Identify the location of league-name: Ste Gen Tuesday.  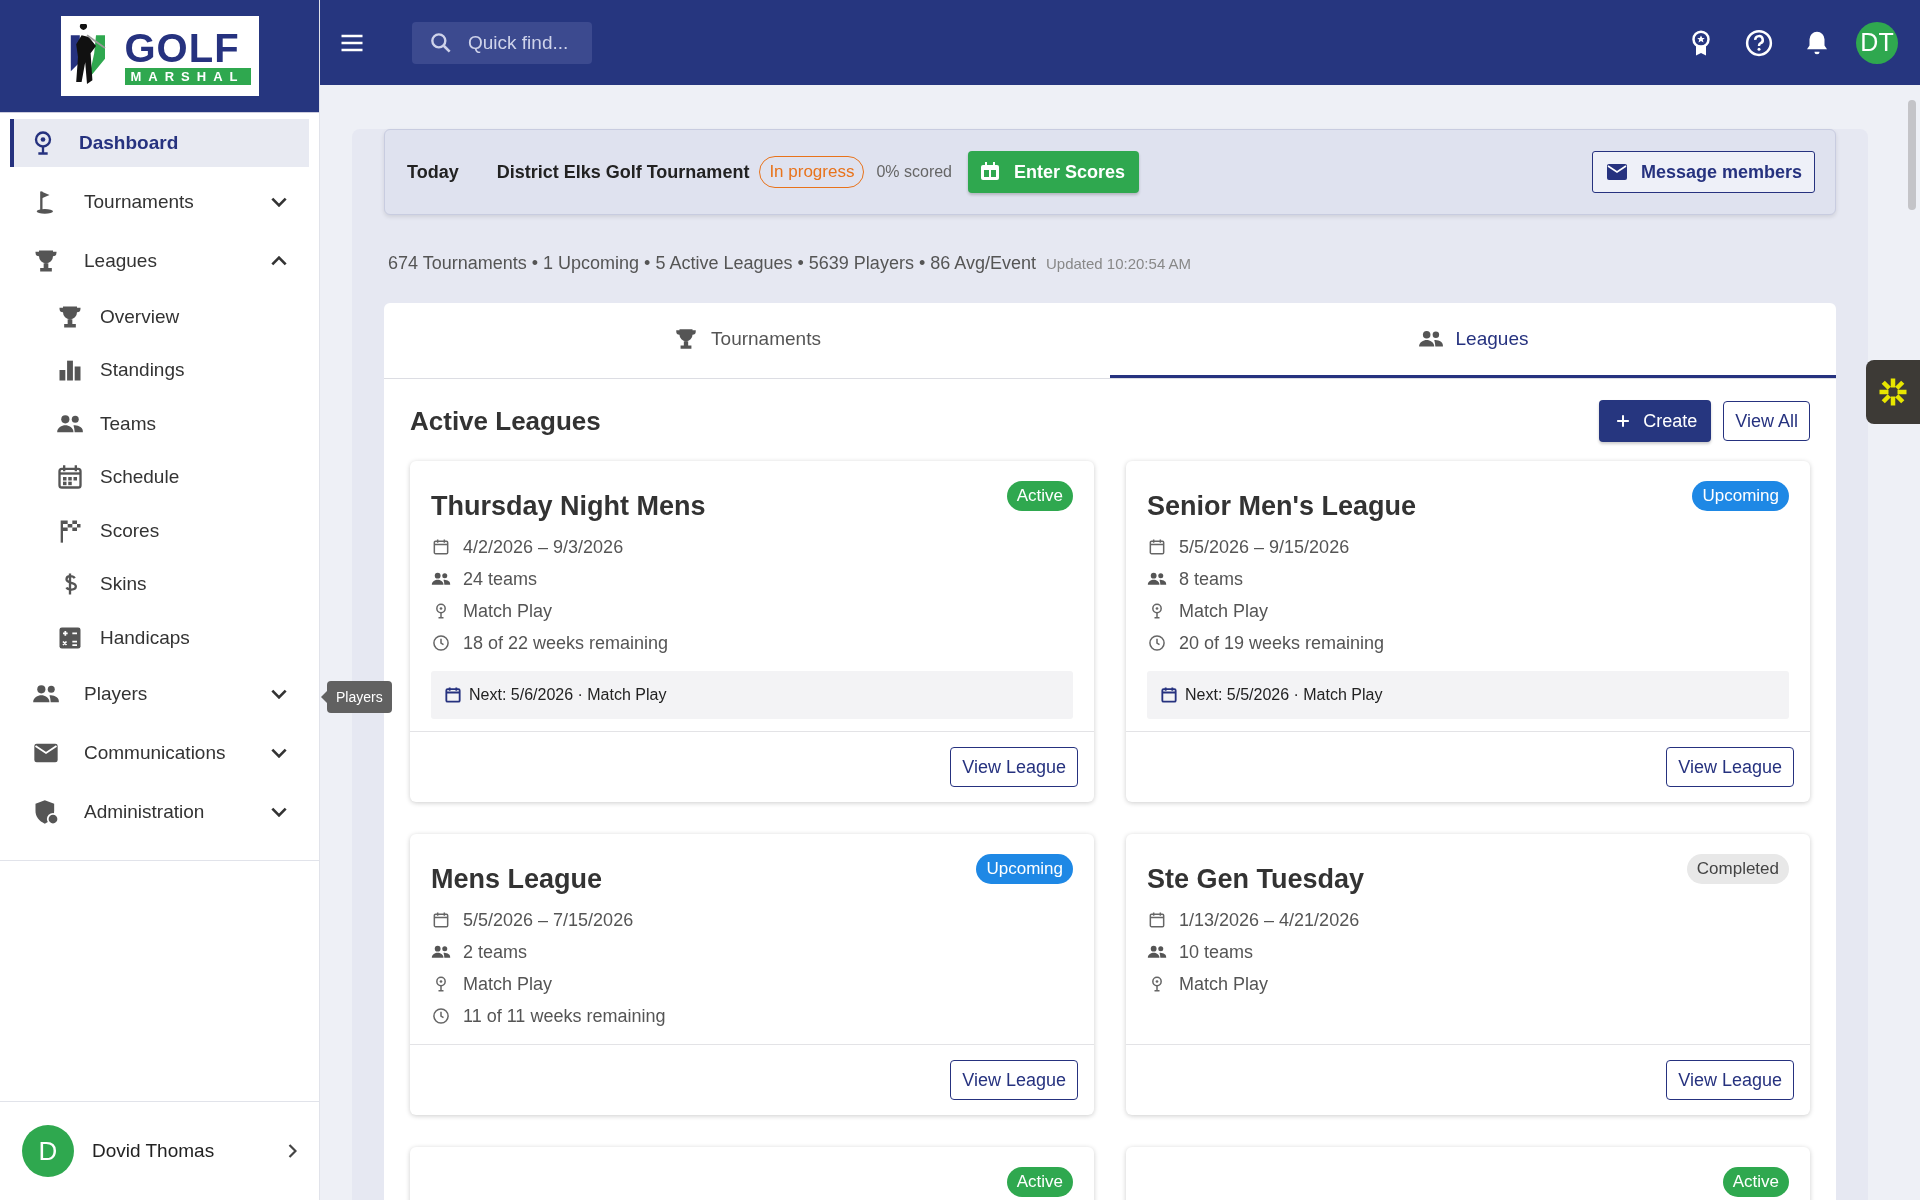
(1256, 879).